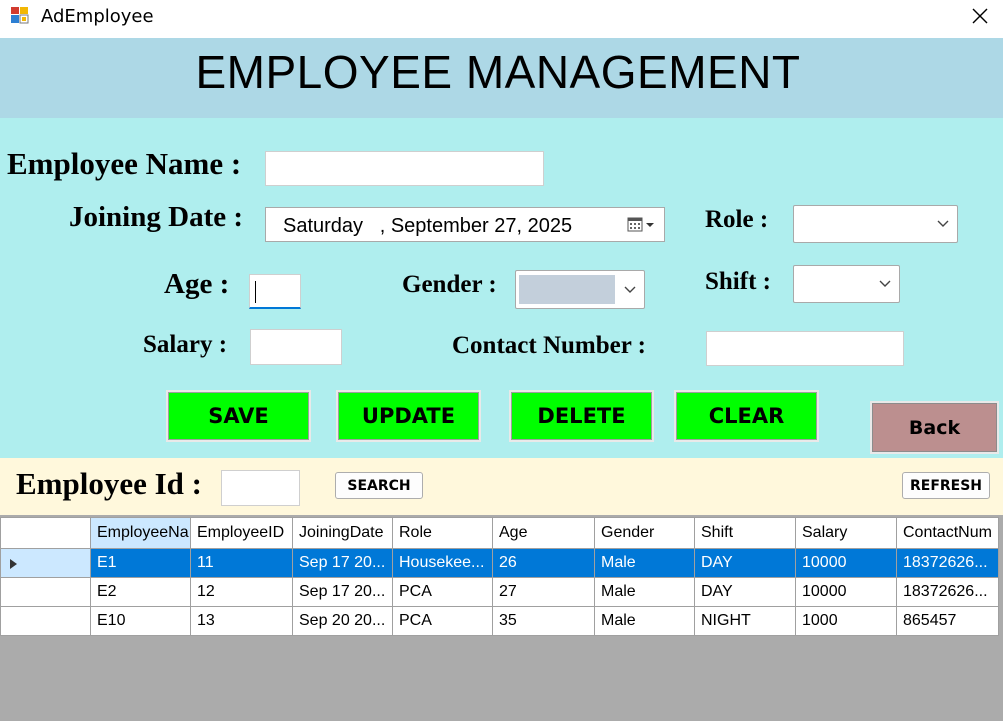 This screenshot has width=1003, height=721. Describe the element at coordinates (641, 227) in the screenshot. I see `calendar-dropdown-icon` at that location.